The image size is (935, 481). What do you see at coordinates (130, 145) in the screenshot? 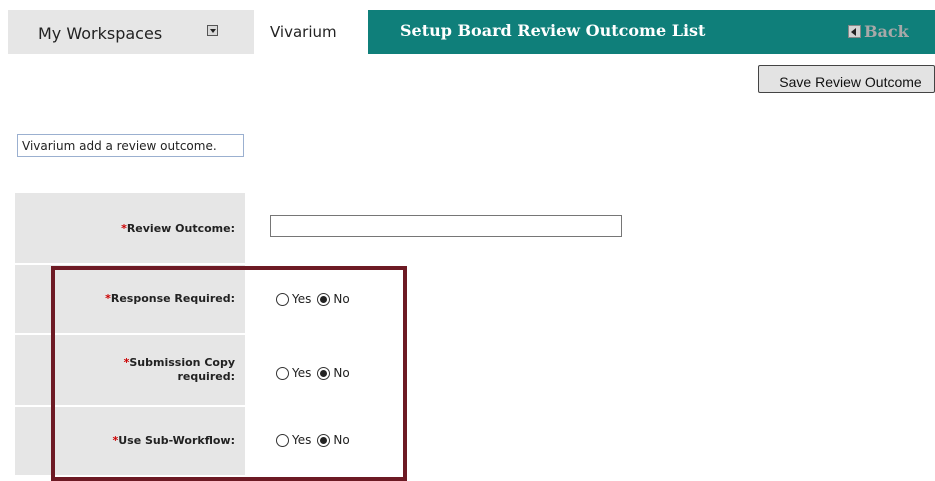
I see `info-message: Vivarium add a review outcome.` at bounding box center [130, 145].